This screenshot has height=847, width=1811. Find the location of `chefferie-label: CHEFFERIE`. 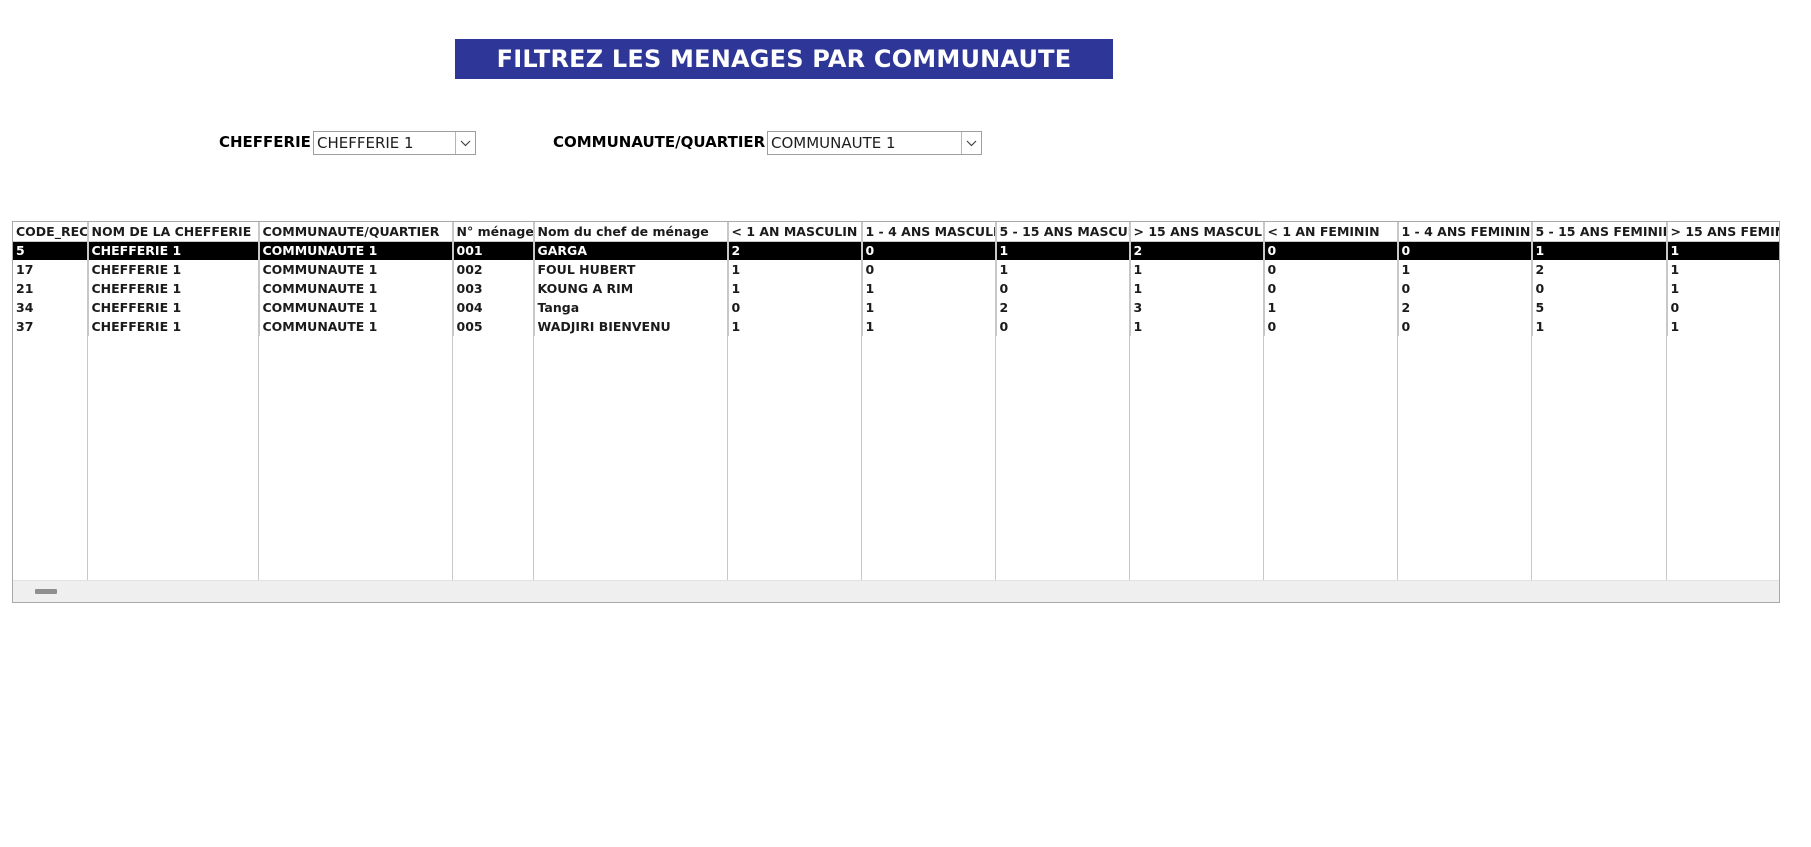

chefferie-label: CHEFFERIE is located at coordinates (265, 142).